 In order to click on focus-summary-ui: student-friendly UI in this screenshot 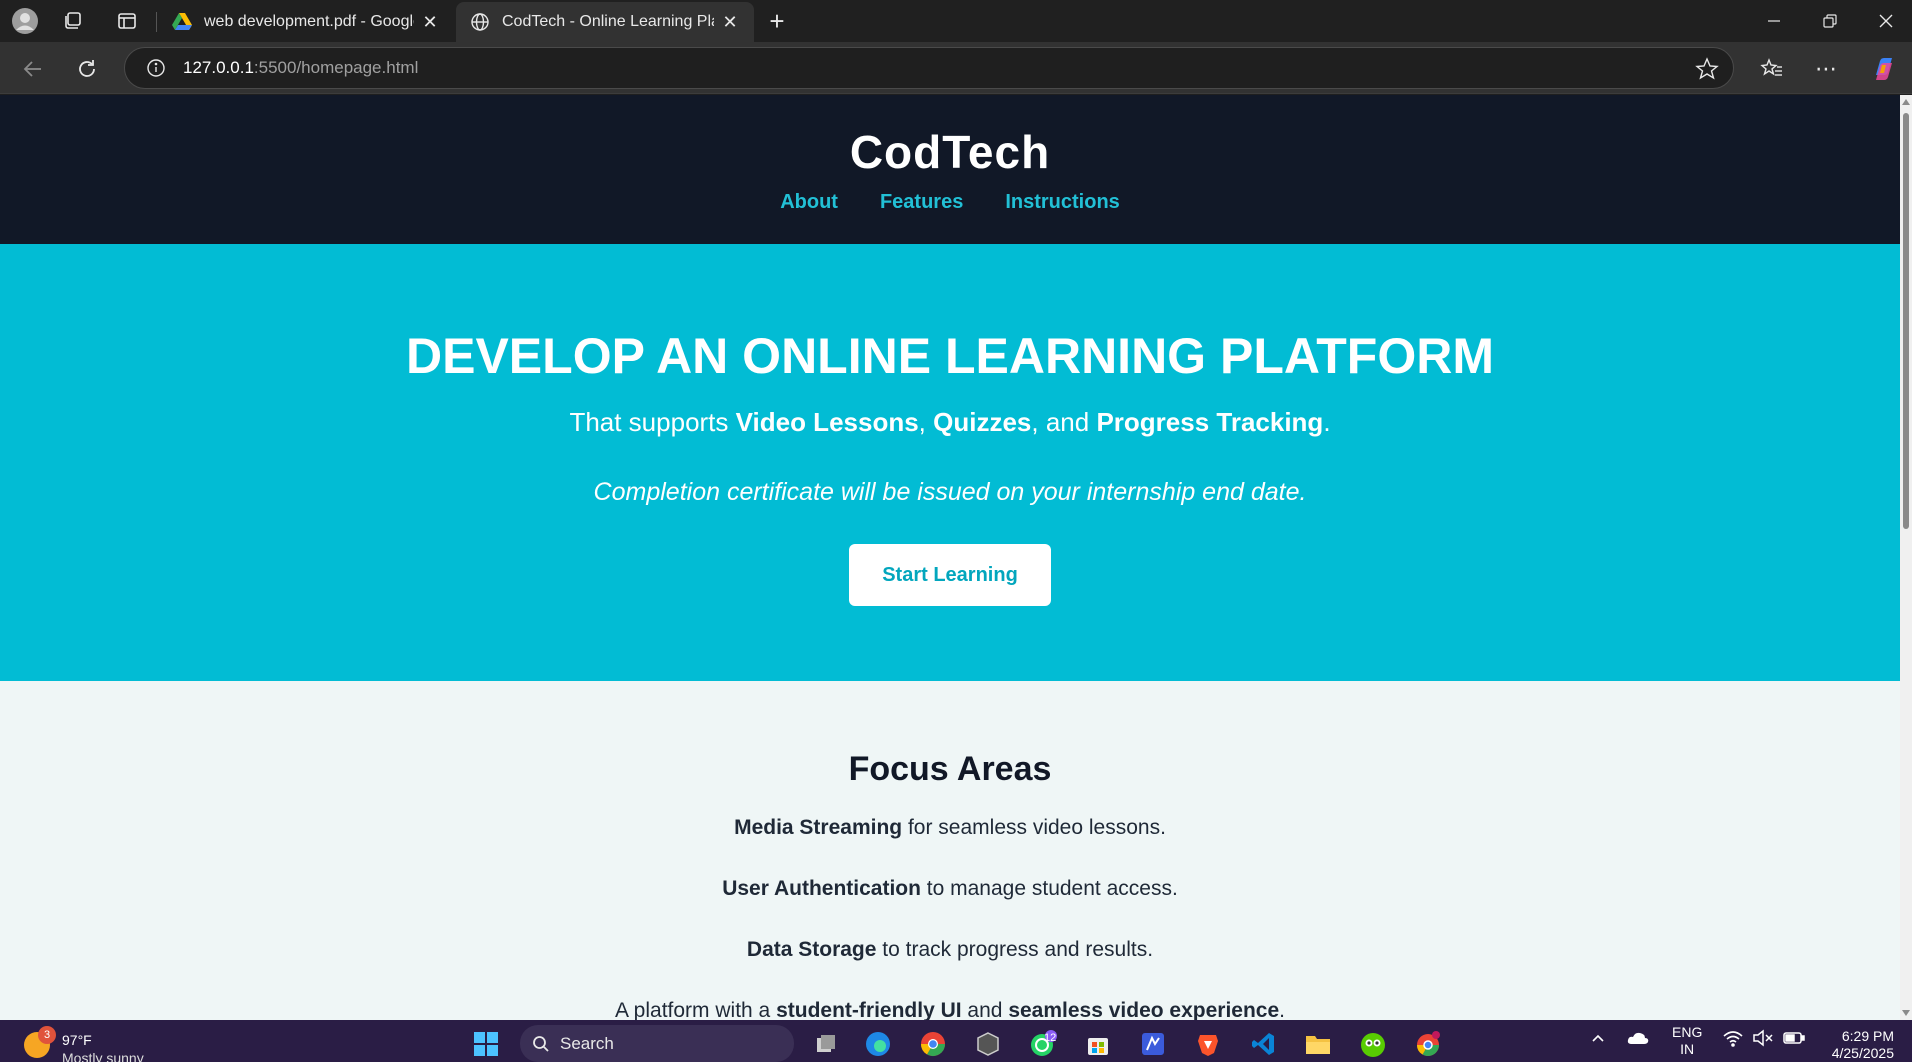, I will do `click(869, 1009)`.